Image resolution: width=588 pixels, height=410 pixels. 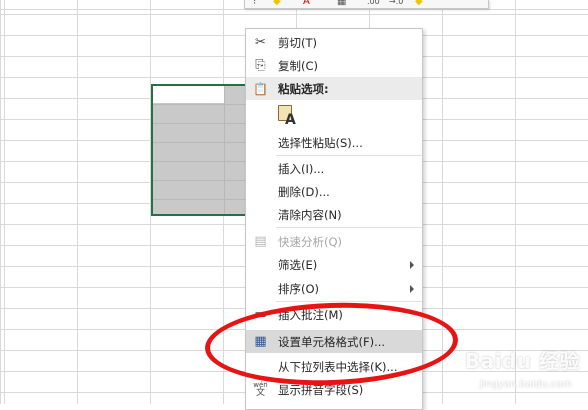 What do you see at coordinates (298, 264) in the screenshot?
I see `menu-item-filter-label: 筛选(E)` at bounding box center [298, 264].